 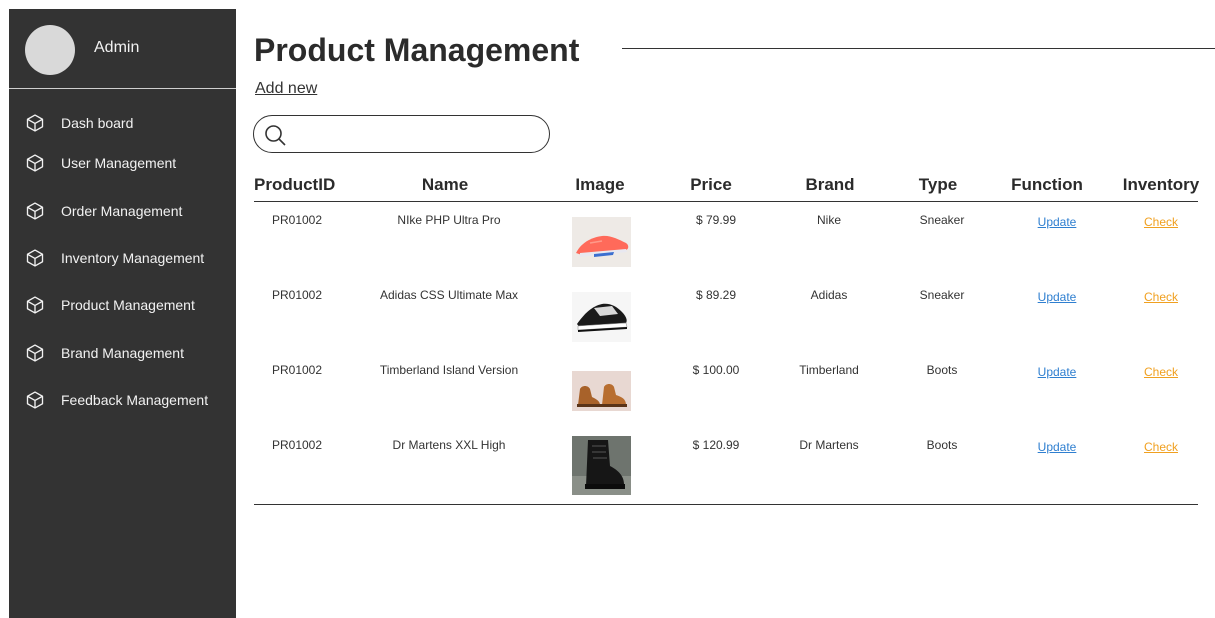 I want to click on sidebar-item-label: Feedback Management, so click(x=135, y=400).